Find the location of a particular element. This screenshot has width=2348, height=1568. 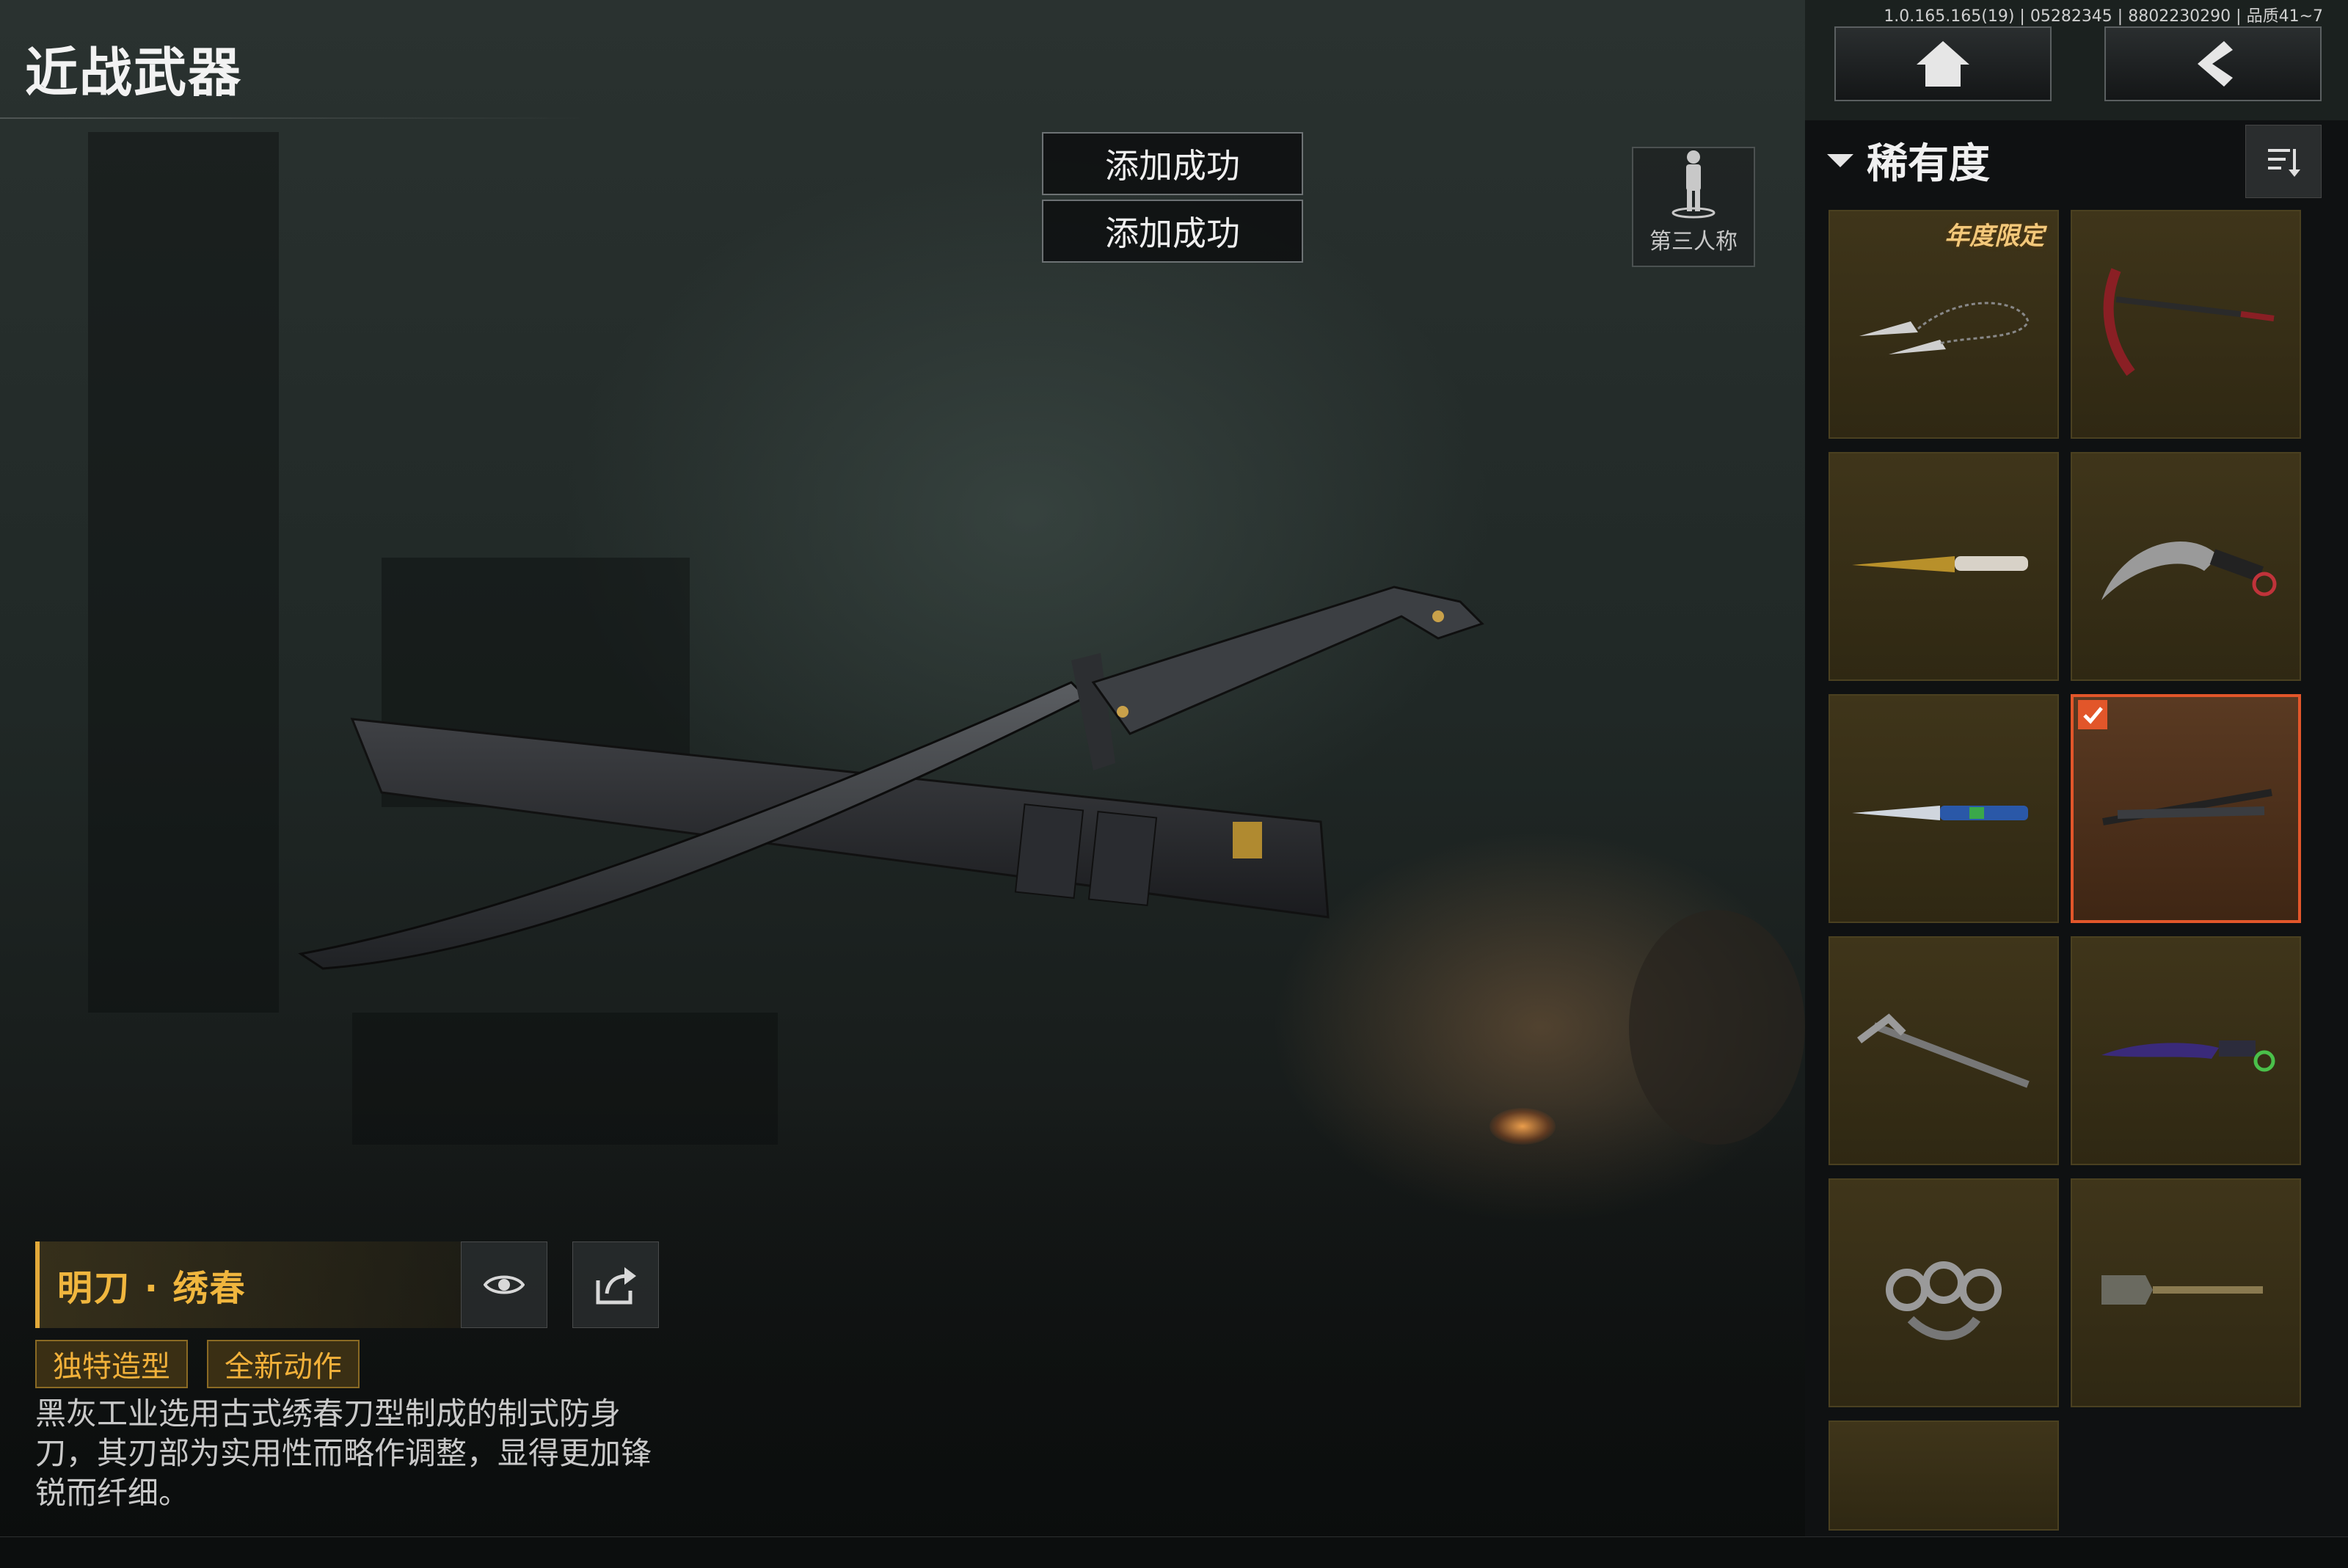

background-crane is located at coordinates (183, 573).